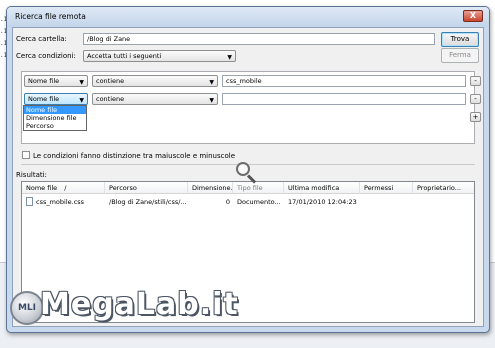 This screenshot has height=348, width=495. What do you see at coordinates (55, 126) in the screenshot?
I see `dropdown-option: Percorso` at bounding box center [55, 126].